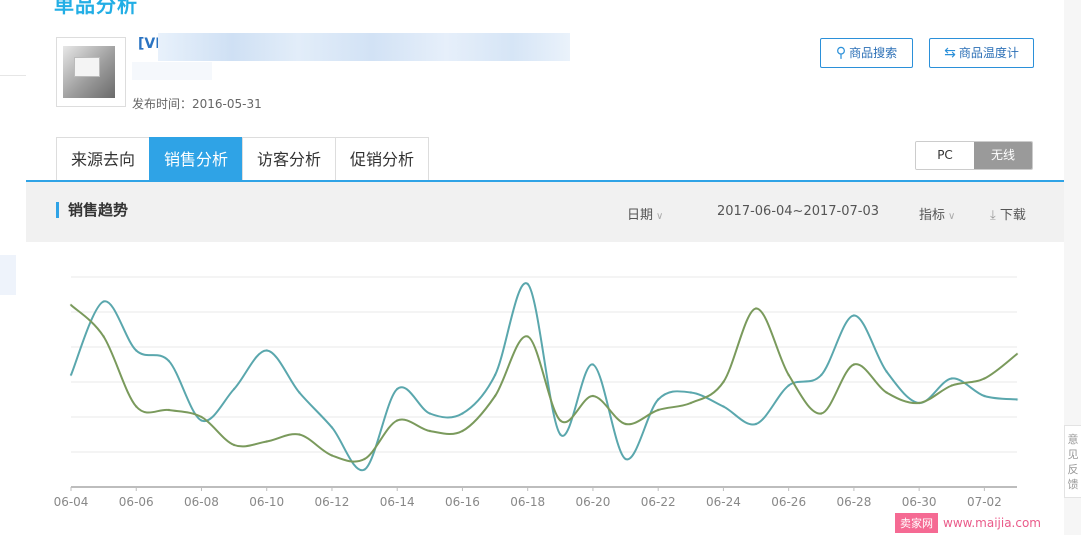  What do you see at coordinates (640, 215) in the screenshot?
I see `date-filter-label: 日期` at bounding box center [640, 215].